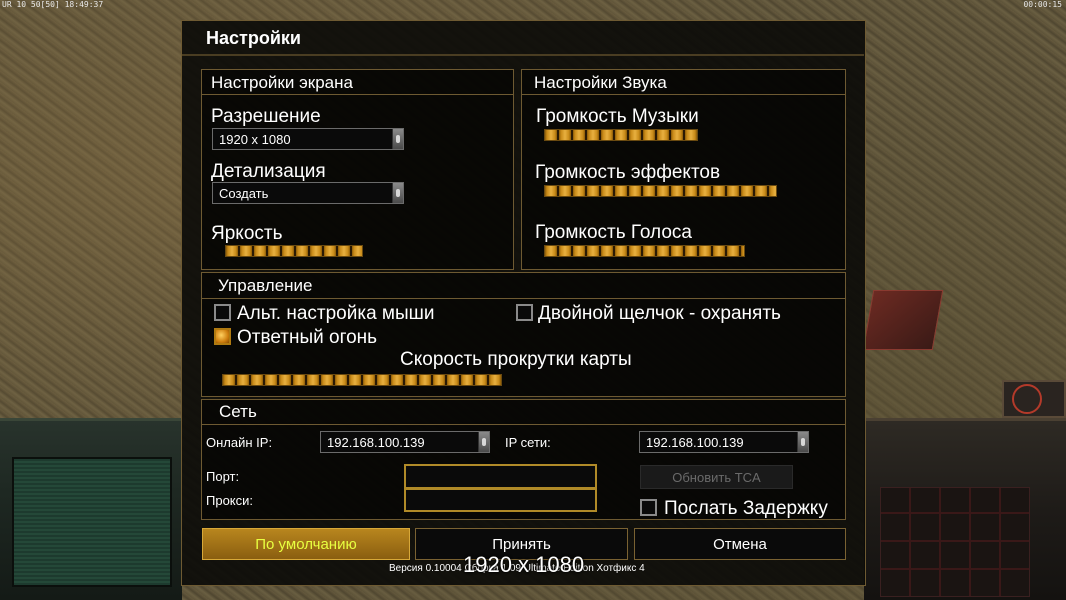 The image size is (1066, 600). I want to click on online-ip-value: 192.168.100.139, so click(376, 442).